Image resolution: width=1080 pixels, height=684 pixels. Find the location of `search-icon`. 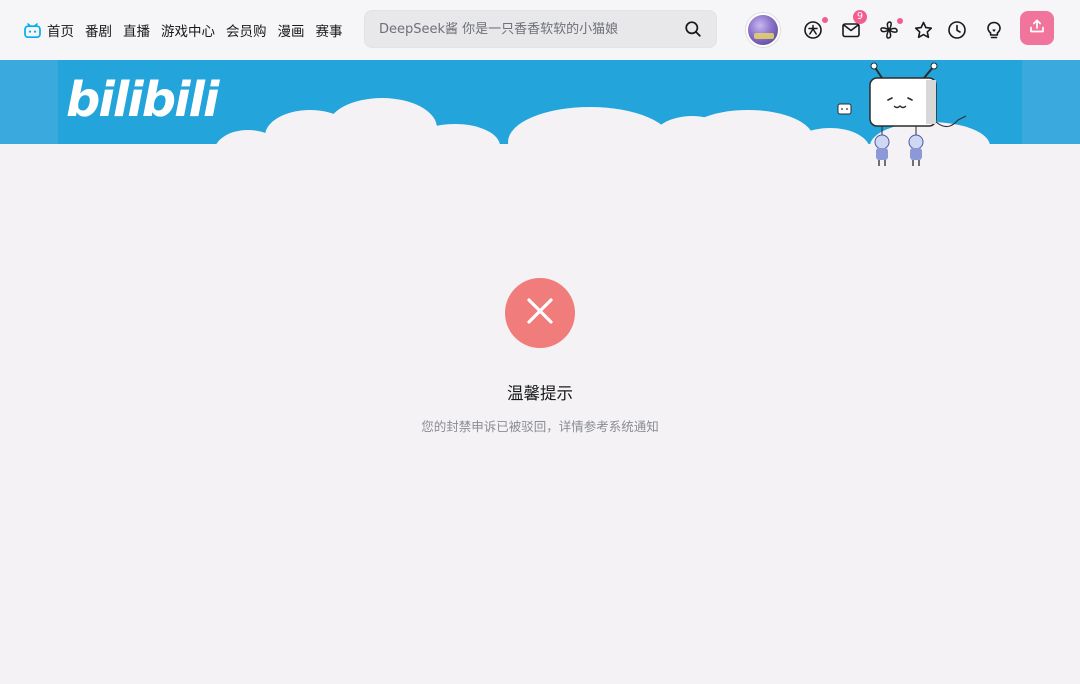

search-icon is located at coordinates (693, 29).